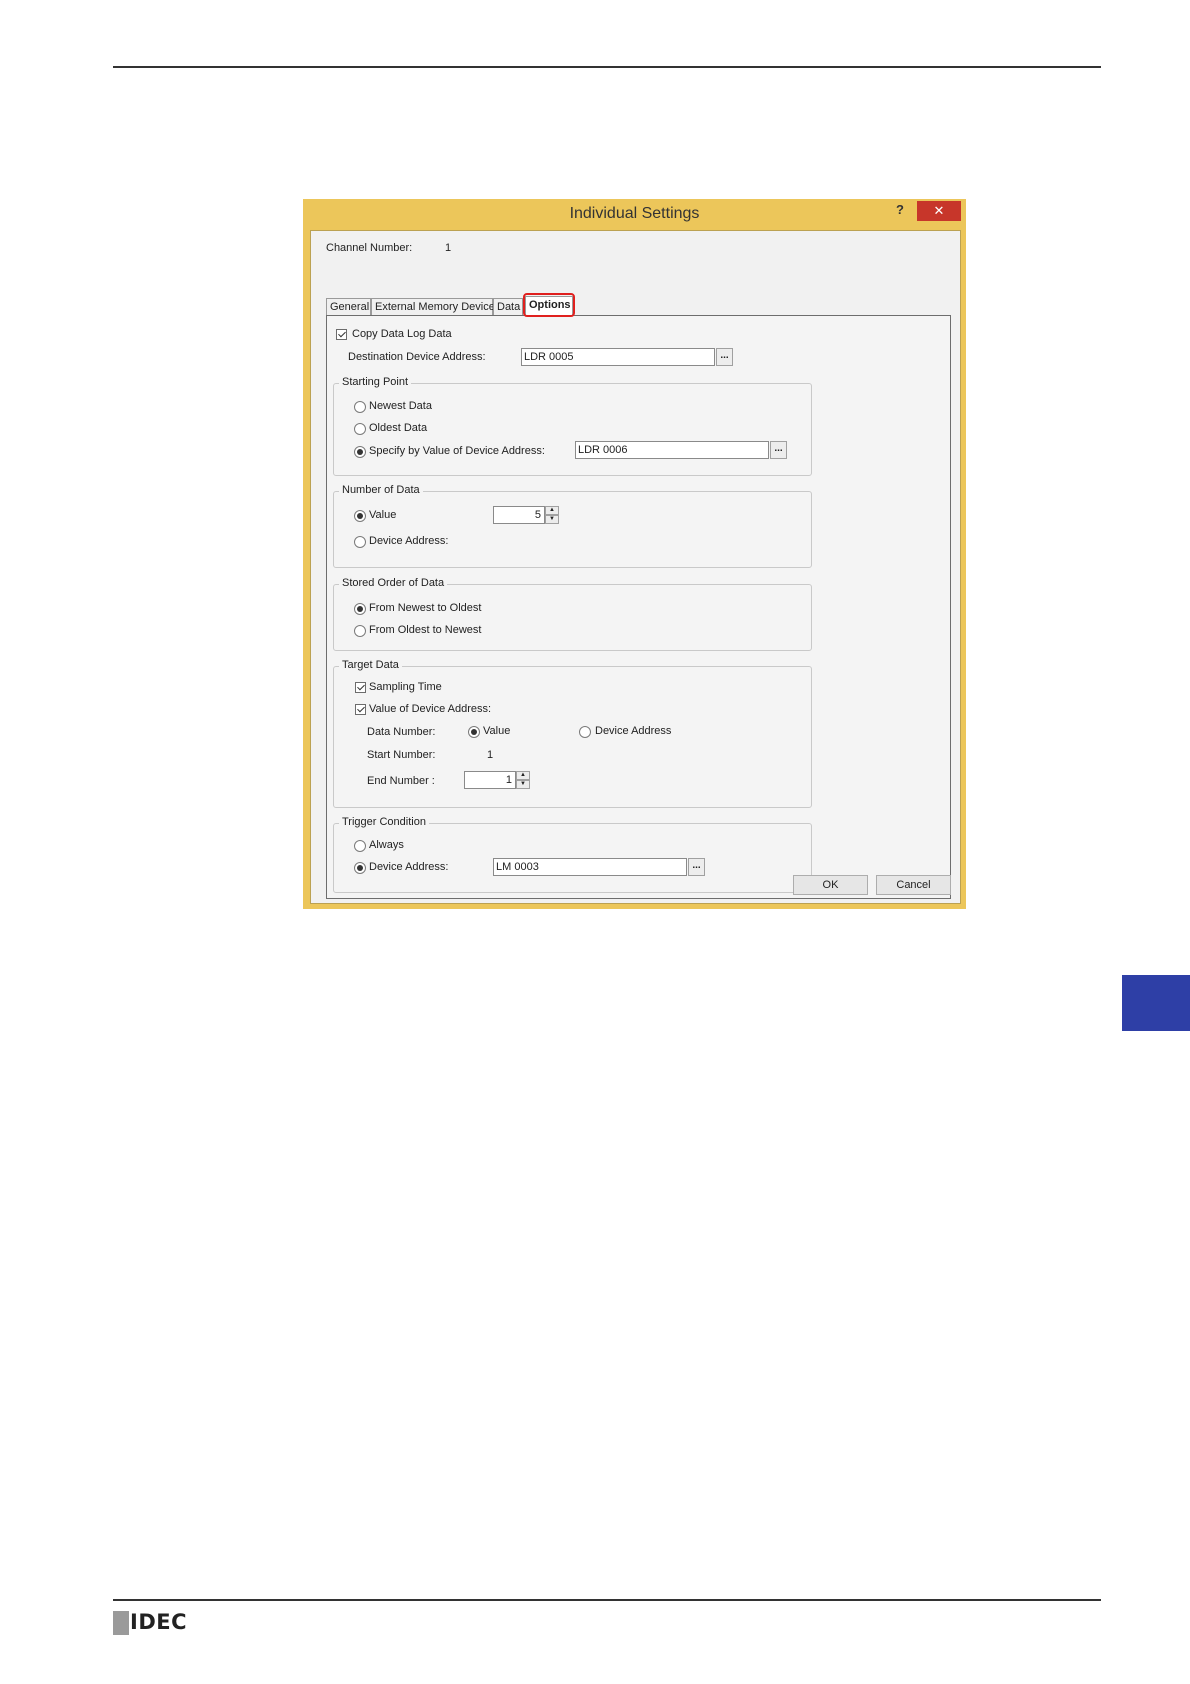  I want to click on trigger-address-field: LM 0003, so click(590, 867).